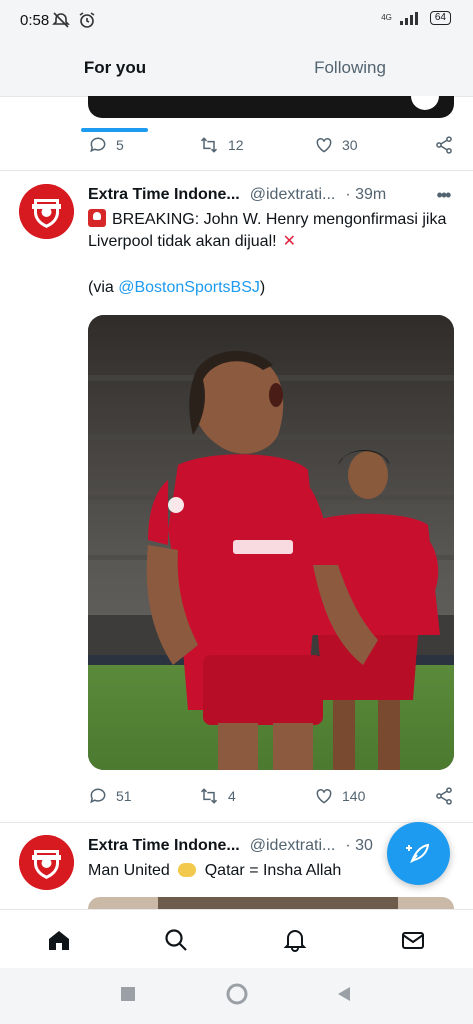 The image size is (473, 1024). What do you see at coordinates (236, 86) in the screenshot?
I see `timeline-tabs: For you Following` at bounding box center [236, 86].